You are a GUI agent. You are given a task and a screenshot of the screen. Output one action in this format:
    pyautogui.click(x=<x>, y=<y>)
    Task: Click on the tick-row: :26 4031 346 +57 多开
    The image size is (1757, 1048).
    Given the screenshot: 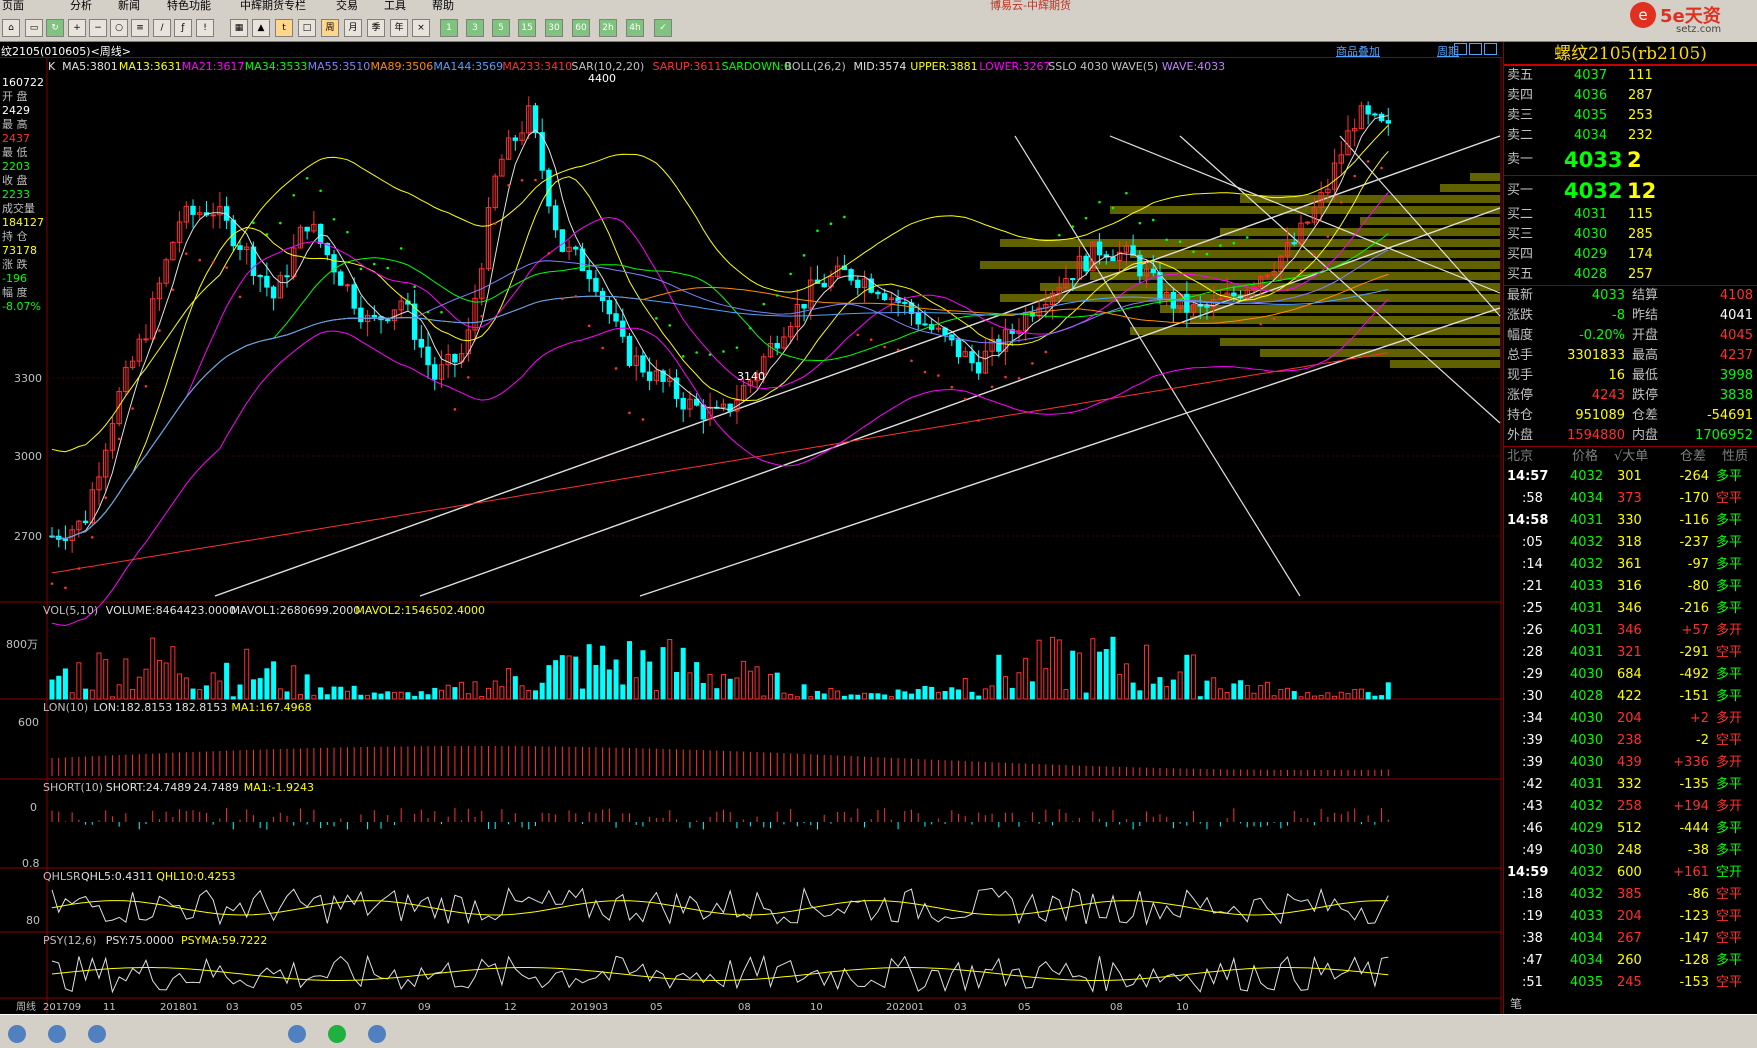 What is the action you would take?
    pyautogui.click(x=1630, y=631)
    